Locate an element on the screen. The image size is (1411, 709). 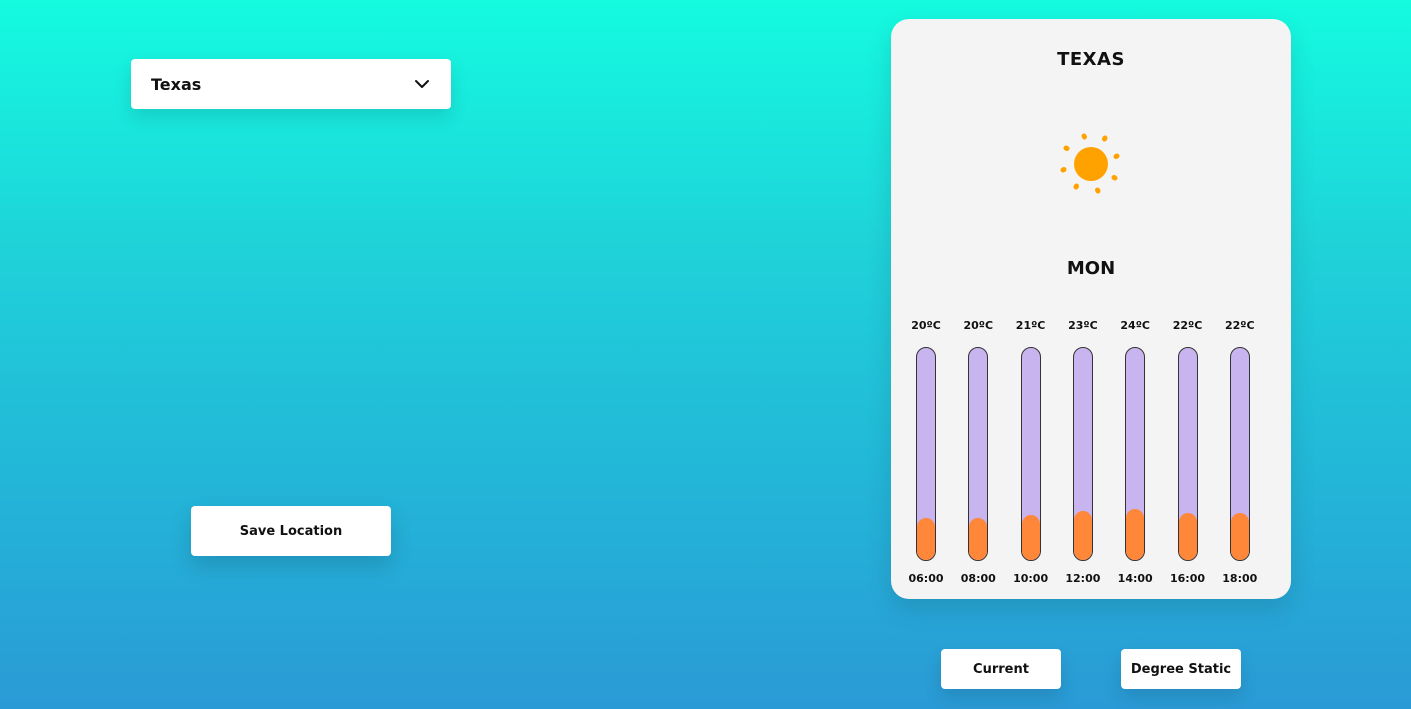
sun-icon is located at coordinates (1090, 163).